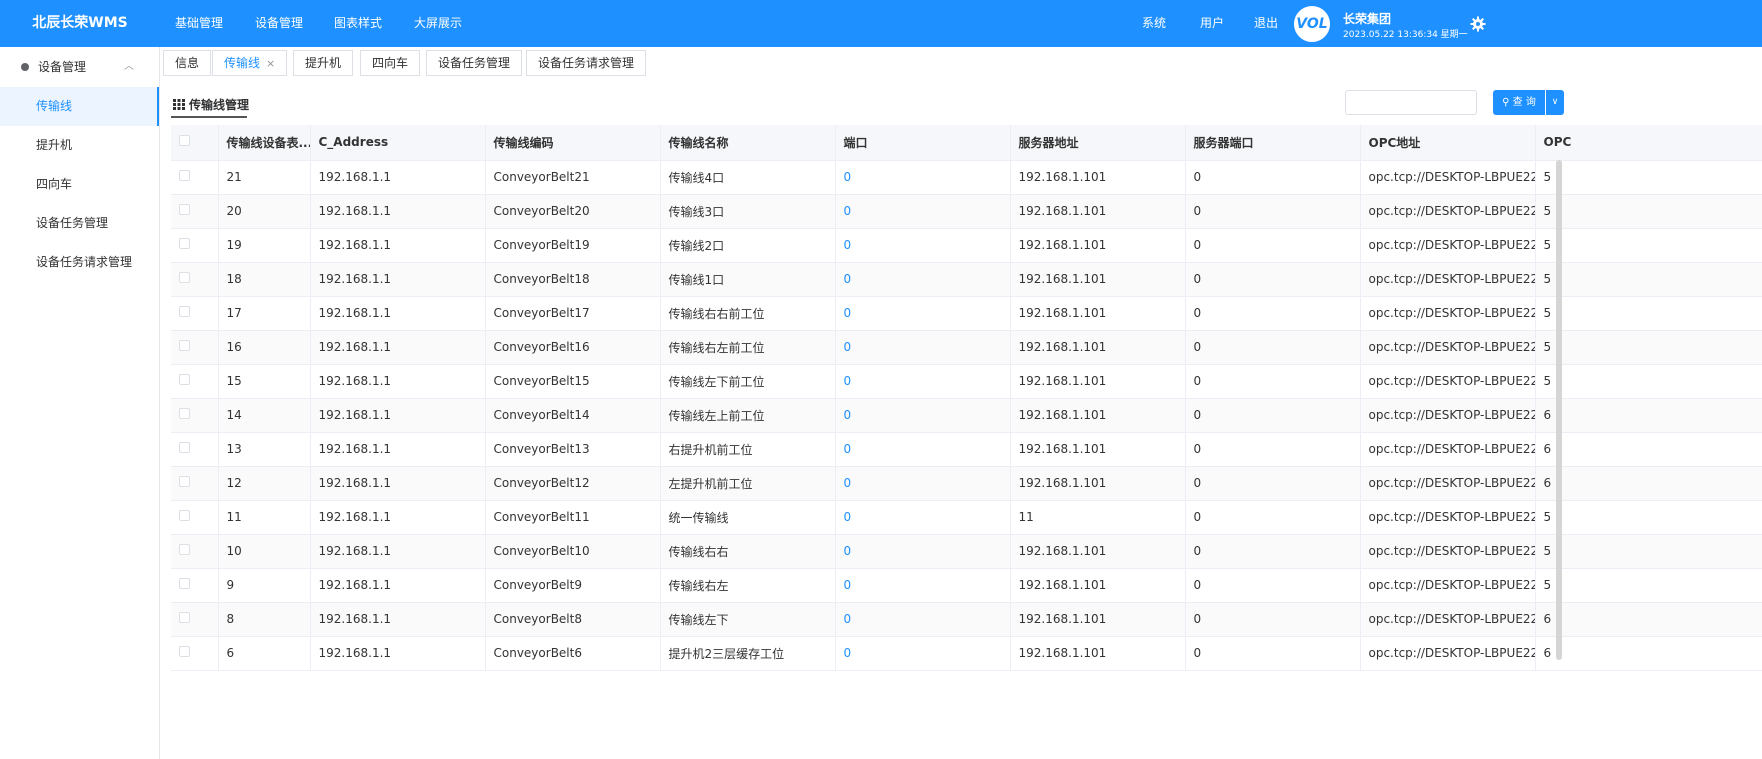  What do you see at coordinates (1212, 23) in the screenshot?
I see `nav-user: 用户` at bounding box center [1212, 23].